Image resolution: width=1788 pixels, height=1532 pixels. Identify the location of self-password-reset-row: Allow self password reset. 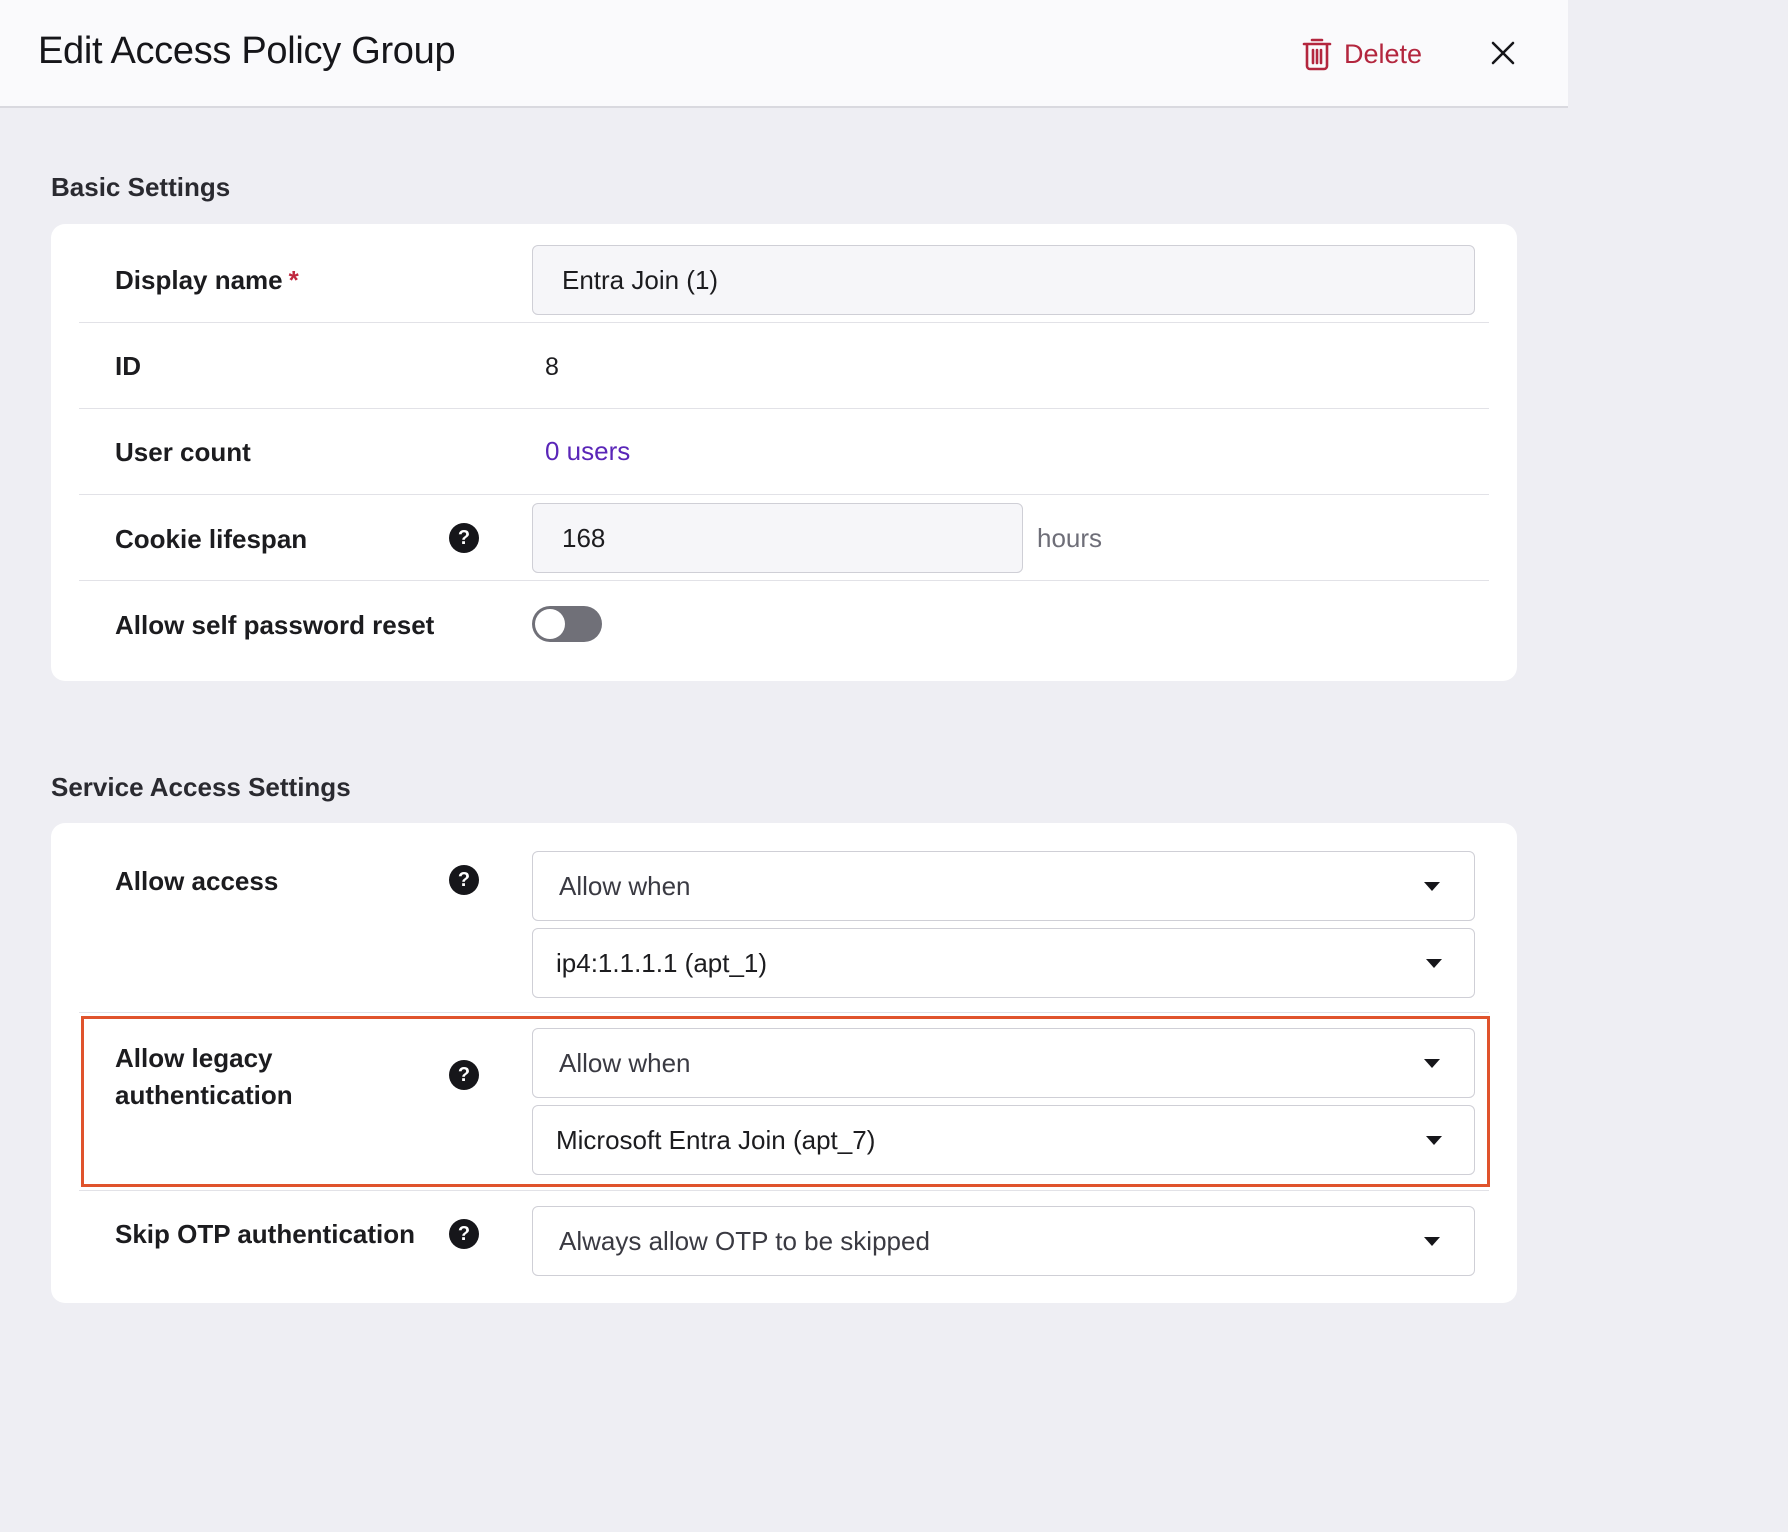
(784, 631).